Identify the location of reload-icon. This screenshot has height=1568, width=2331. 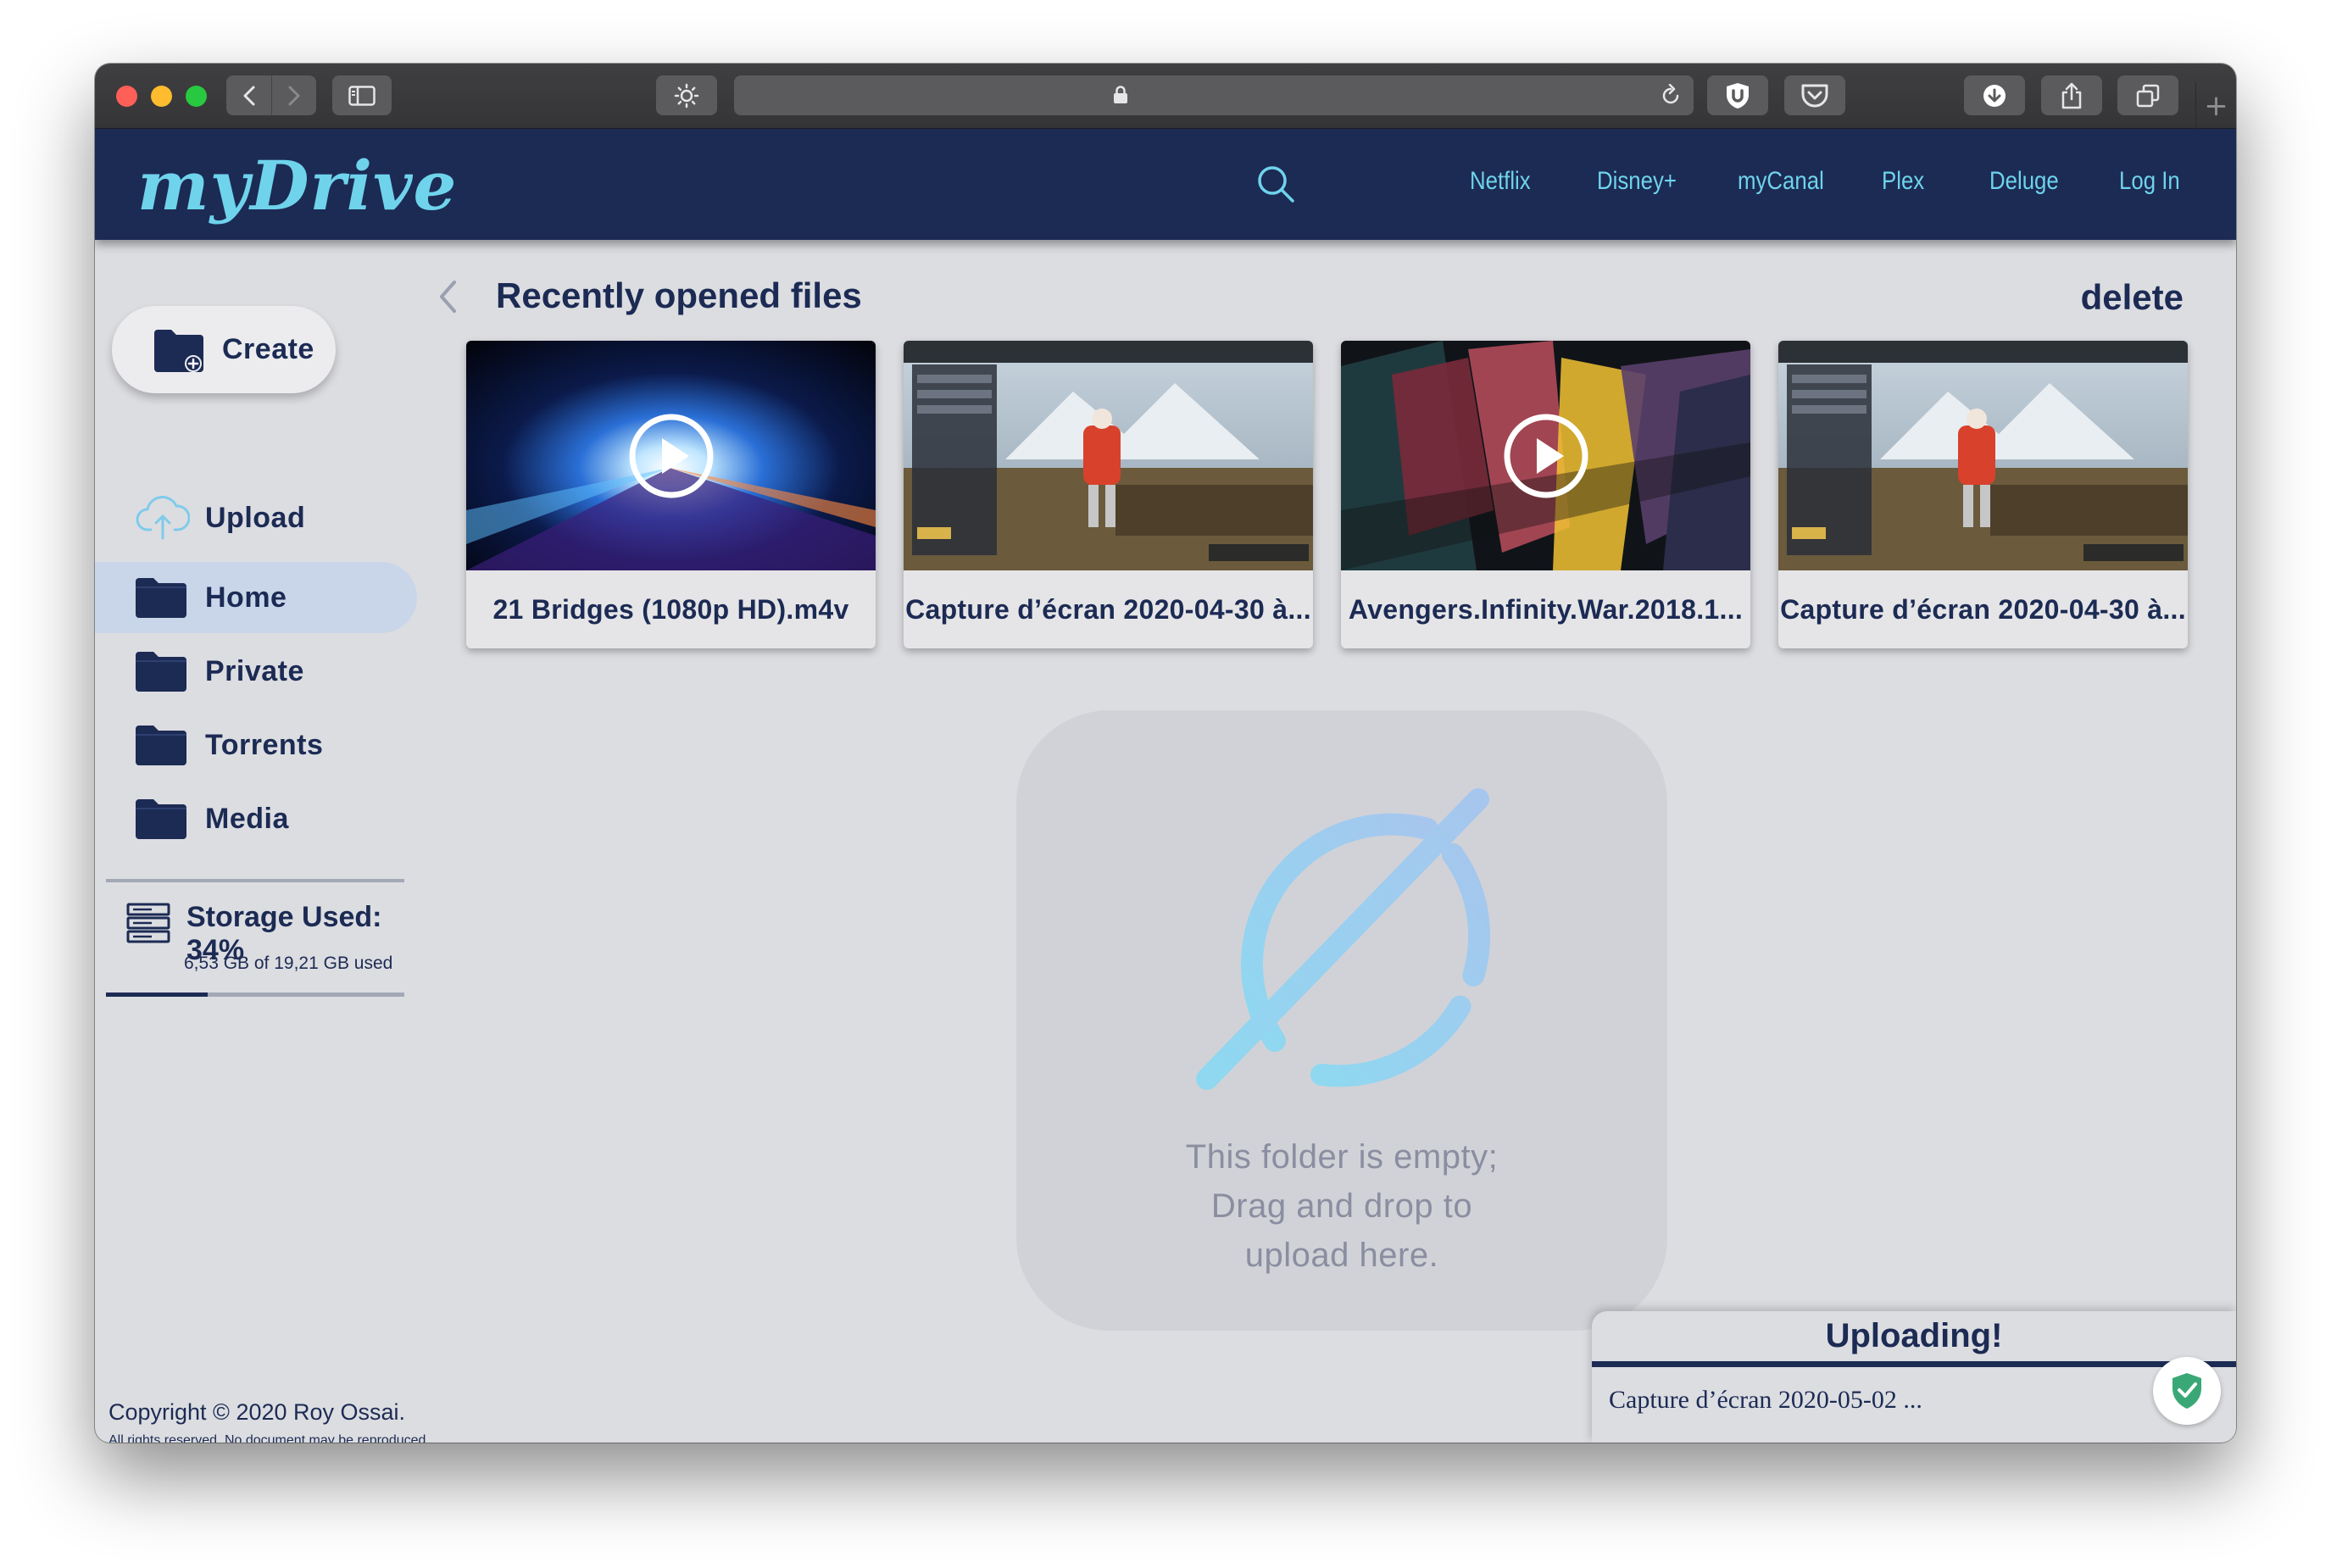
(1671, 96).